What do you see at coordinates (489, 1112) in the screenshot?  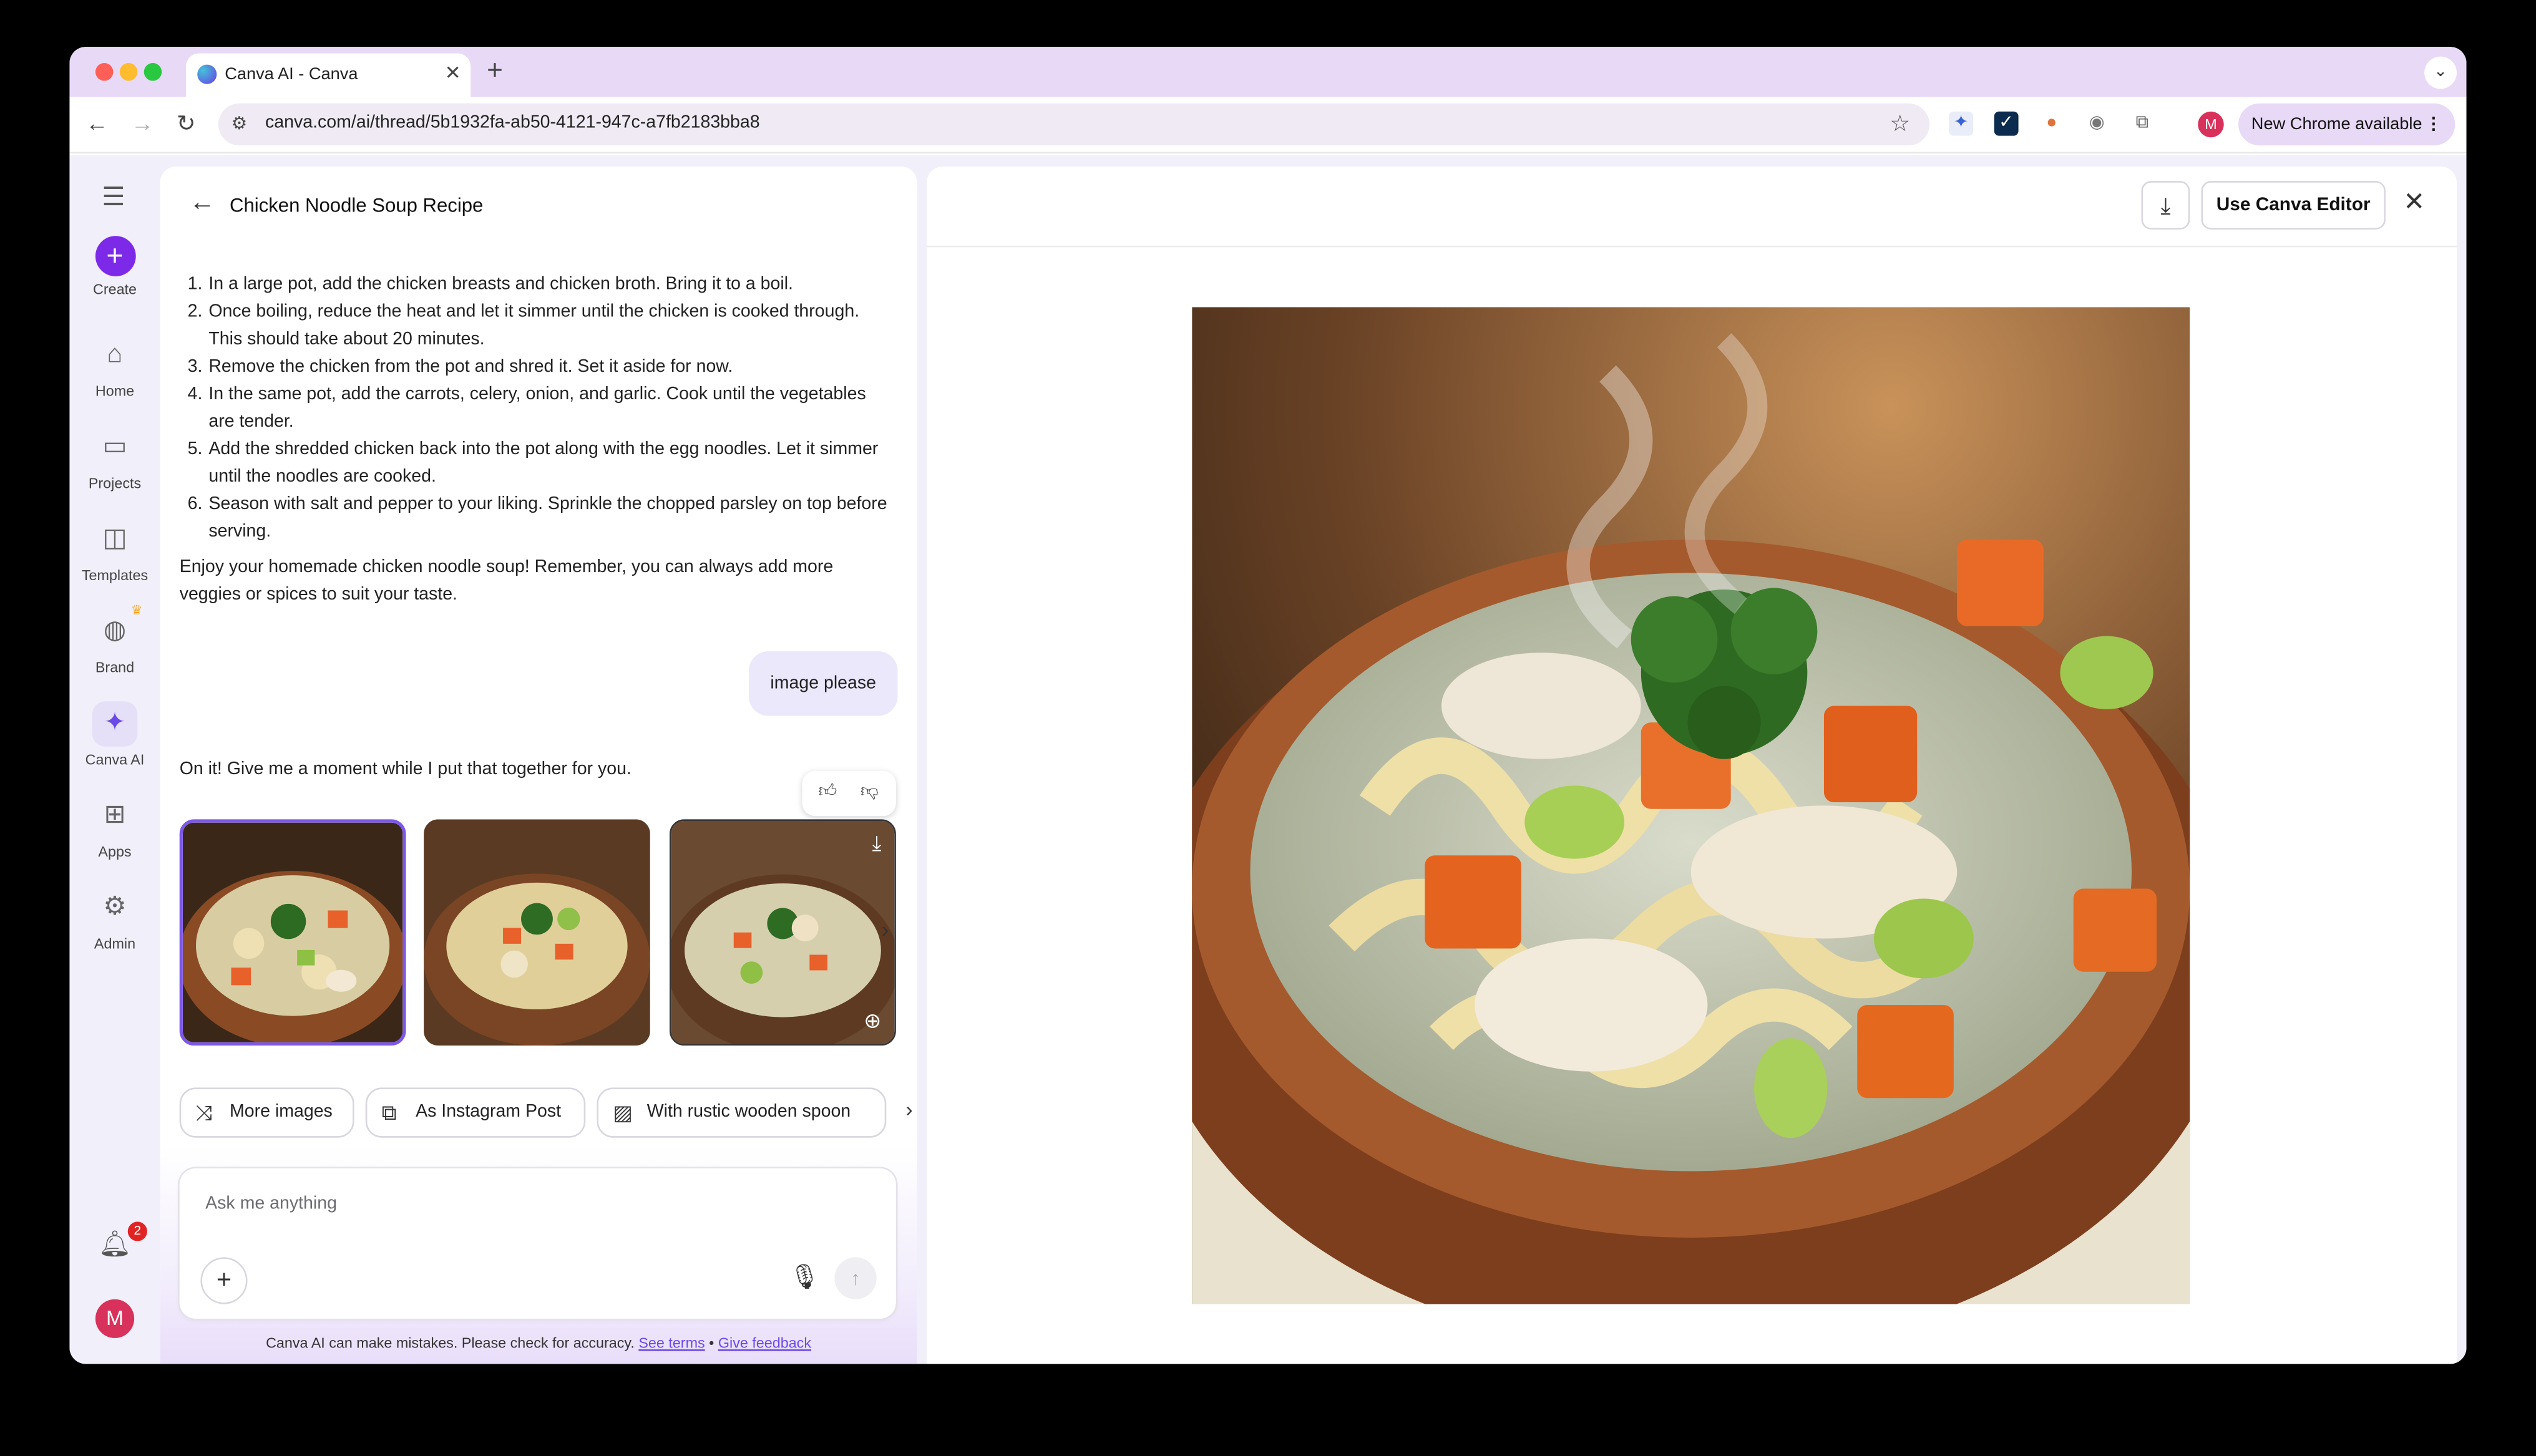 I see `chip-label: As Instagram Post` at bounding box center [489, 1112].